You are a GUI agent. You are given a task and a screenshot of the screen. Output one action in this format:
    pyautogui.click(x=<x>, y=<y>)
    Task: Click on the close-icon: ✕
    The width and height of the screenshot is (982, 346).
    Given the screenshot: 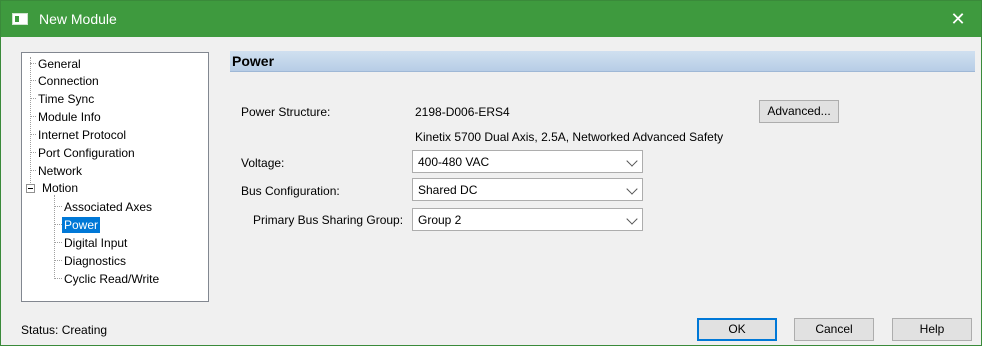 What is the action you would take?
    pyautogui.click(x=958, y=19)
    